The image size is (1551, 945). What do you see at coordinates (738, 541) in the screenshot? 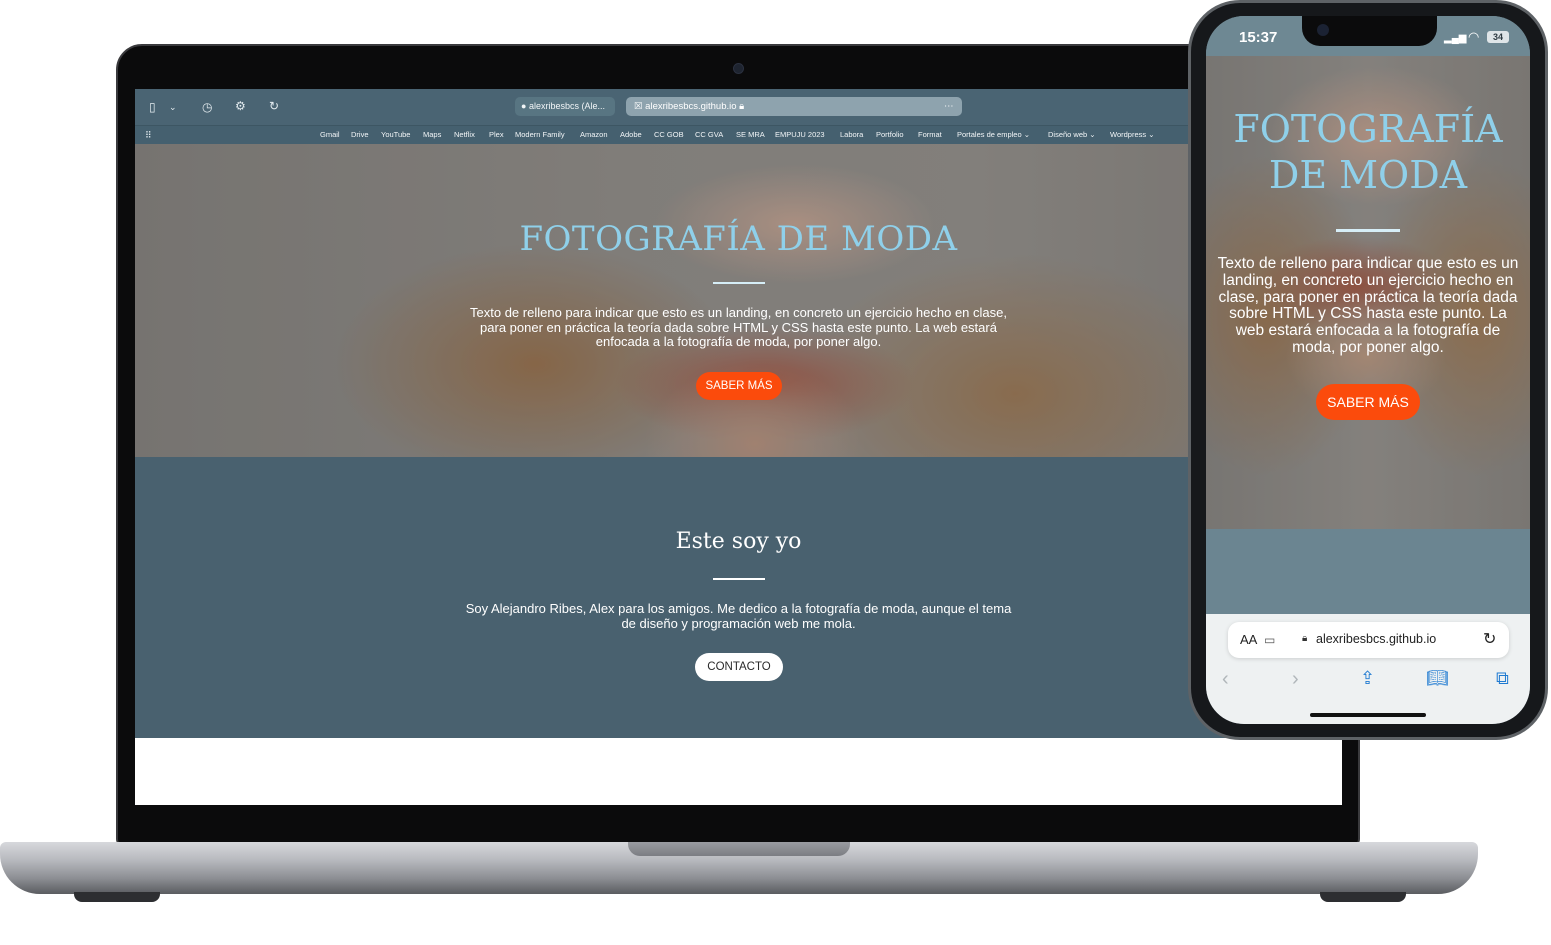
I see `about-title: Este soy yo` at bounding box center [738, 541].